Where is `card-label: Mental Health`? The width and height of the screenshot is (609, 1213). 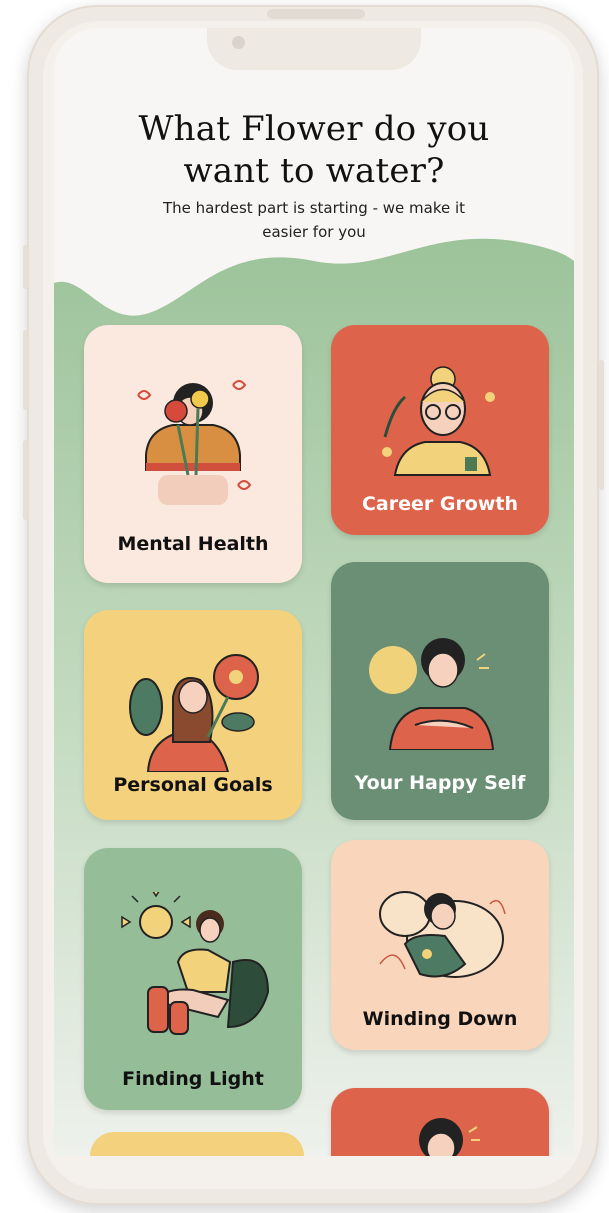
card-label: Mental Health is located at coordinates (193, 544).